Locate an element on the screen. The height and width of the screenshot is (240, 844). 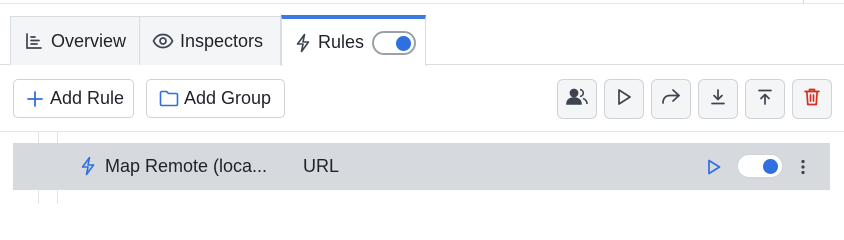
eye-icon is located at coordinates (163, 41).